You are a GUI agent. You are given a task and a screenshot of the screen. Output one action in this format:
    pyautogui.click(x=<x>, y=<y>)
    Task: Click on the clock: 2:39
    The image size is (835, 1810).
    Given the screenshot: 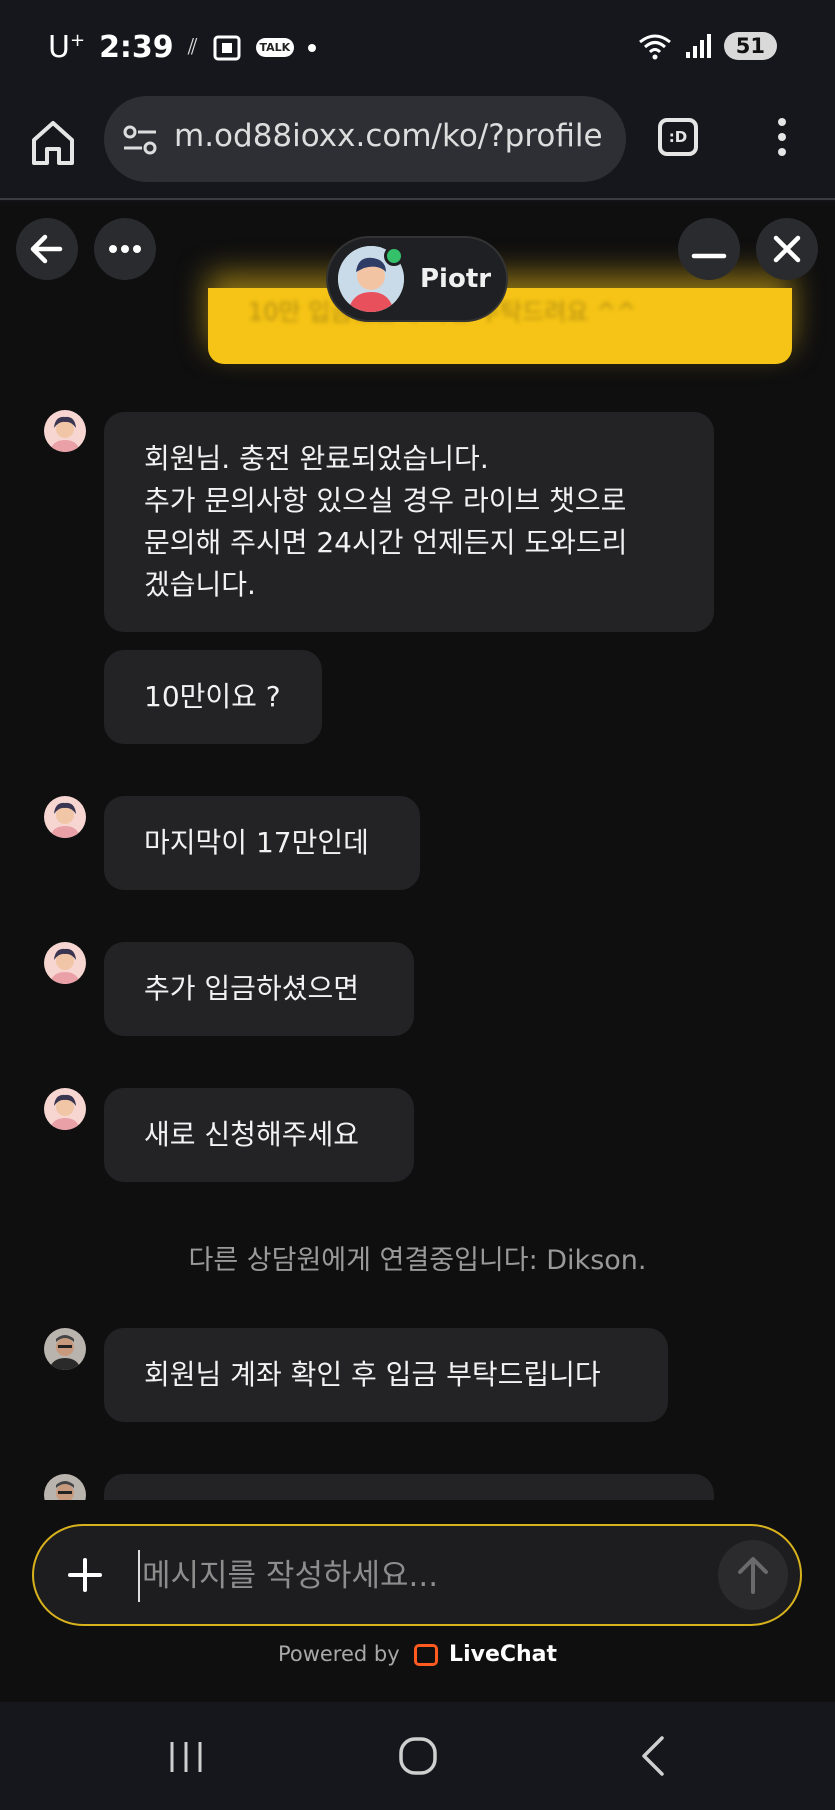 What is the action you would take?
    pyautogui.click(x=136, y=47)
    